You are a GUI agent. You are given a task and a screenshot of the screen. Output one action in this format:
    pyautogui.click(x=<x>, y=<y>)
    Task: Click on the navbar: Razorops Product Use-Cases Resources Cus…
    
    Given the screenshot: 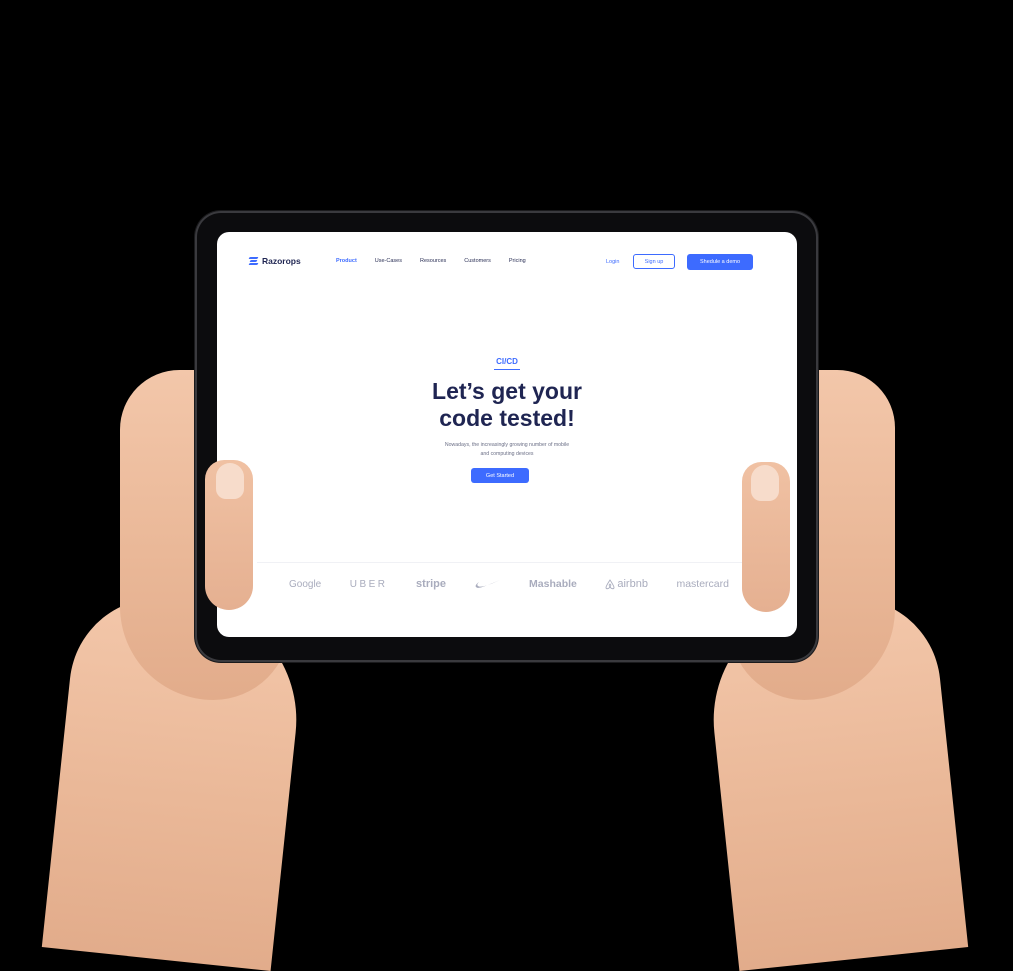 What is the action you would take?
    pyautogui.click(x=507, y=262)
    